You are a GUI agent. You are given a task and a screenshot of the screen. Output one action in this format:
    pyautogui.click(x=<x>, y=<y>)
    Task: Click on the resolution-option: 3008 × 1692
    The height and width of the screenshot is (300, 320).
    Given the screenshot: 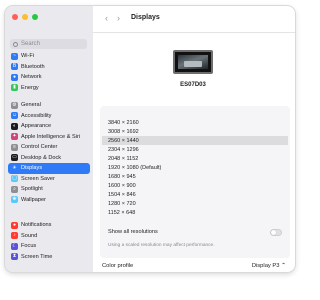 What is the action you would take?
    pyautogui.click(x=195, y=131)
    